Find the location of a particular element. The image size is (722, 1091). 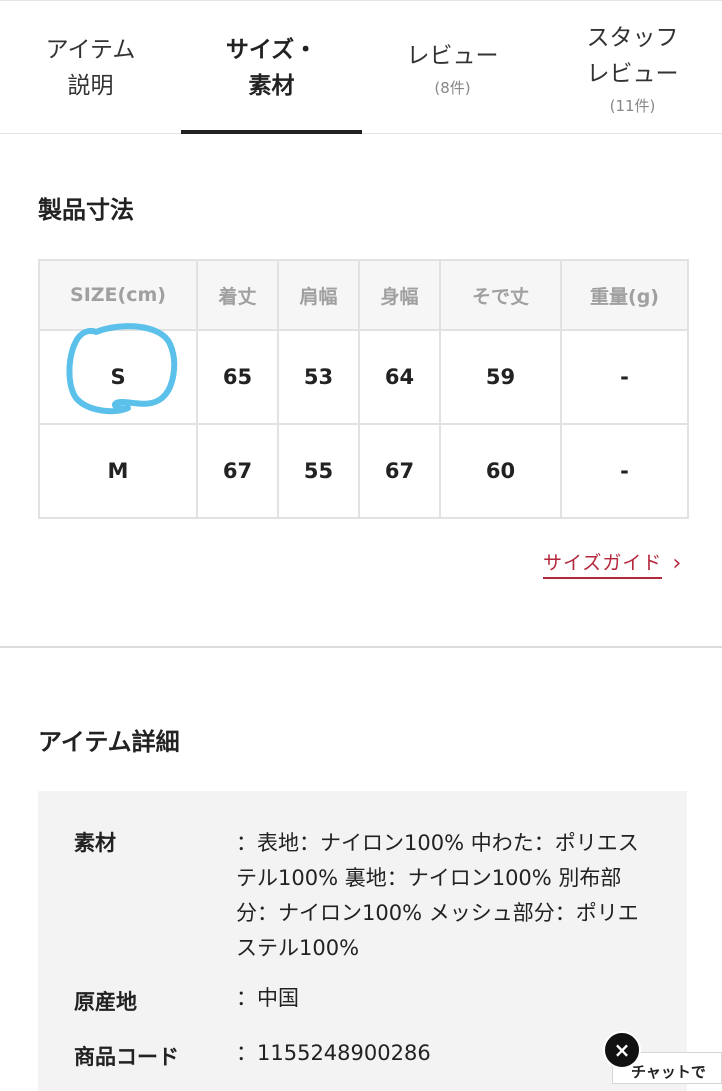

header-cell-size: SIZE(cm) is located at coordinates (118, 295).